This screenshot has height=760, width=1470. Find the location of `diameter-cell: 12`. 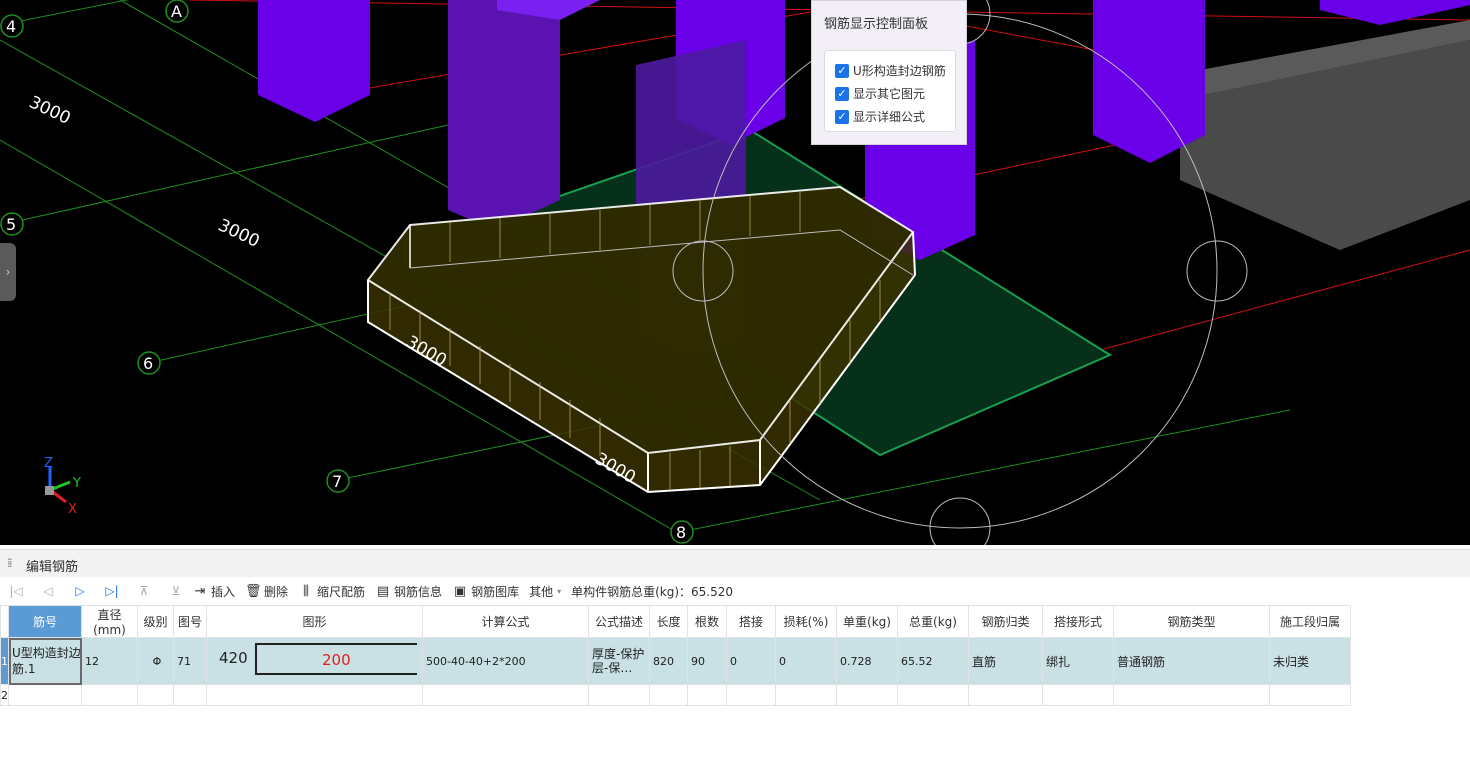

diameter-cell: 12 is located at coordinates (109, 661).